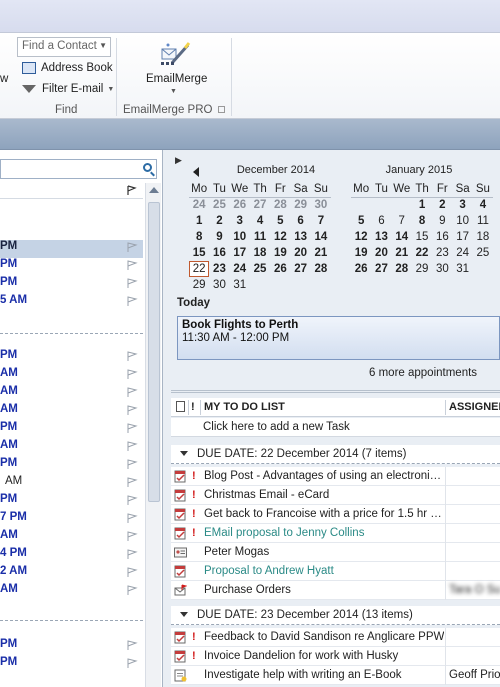 The image size is (500, 687). What do you see at coordinates (199, 269) in the screenshot?
I see `calendar-day-today: 22` at bounding box center [199, 269].